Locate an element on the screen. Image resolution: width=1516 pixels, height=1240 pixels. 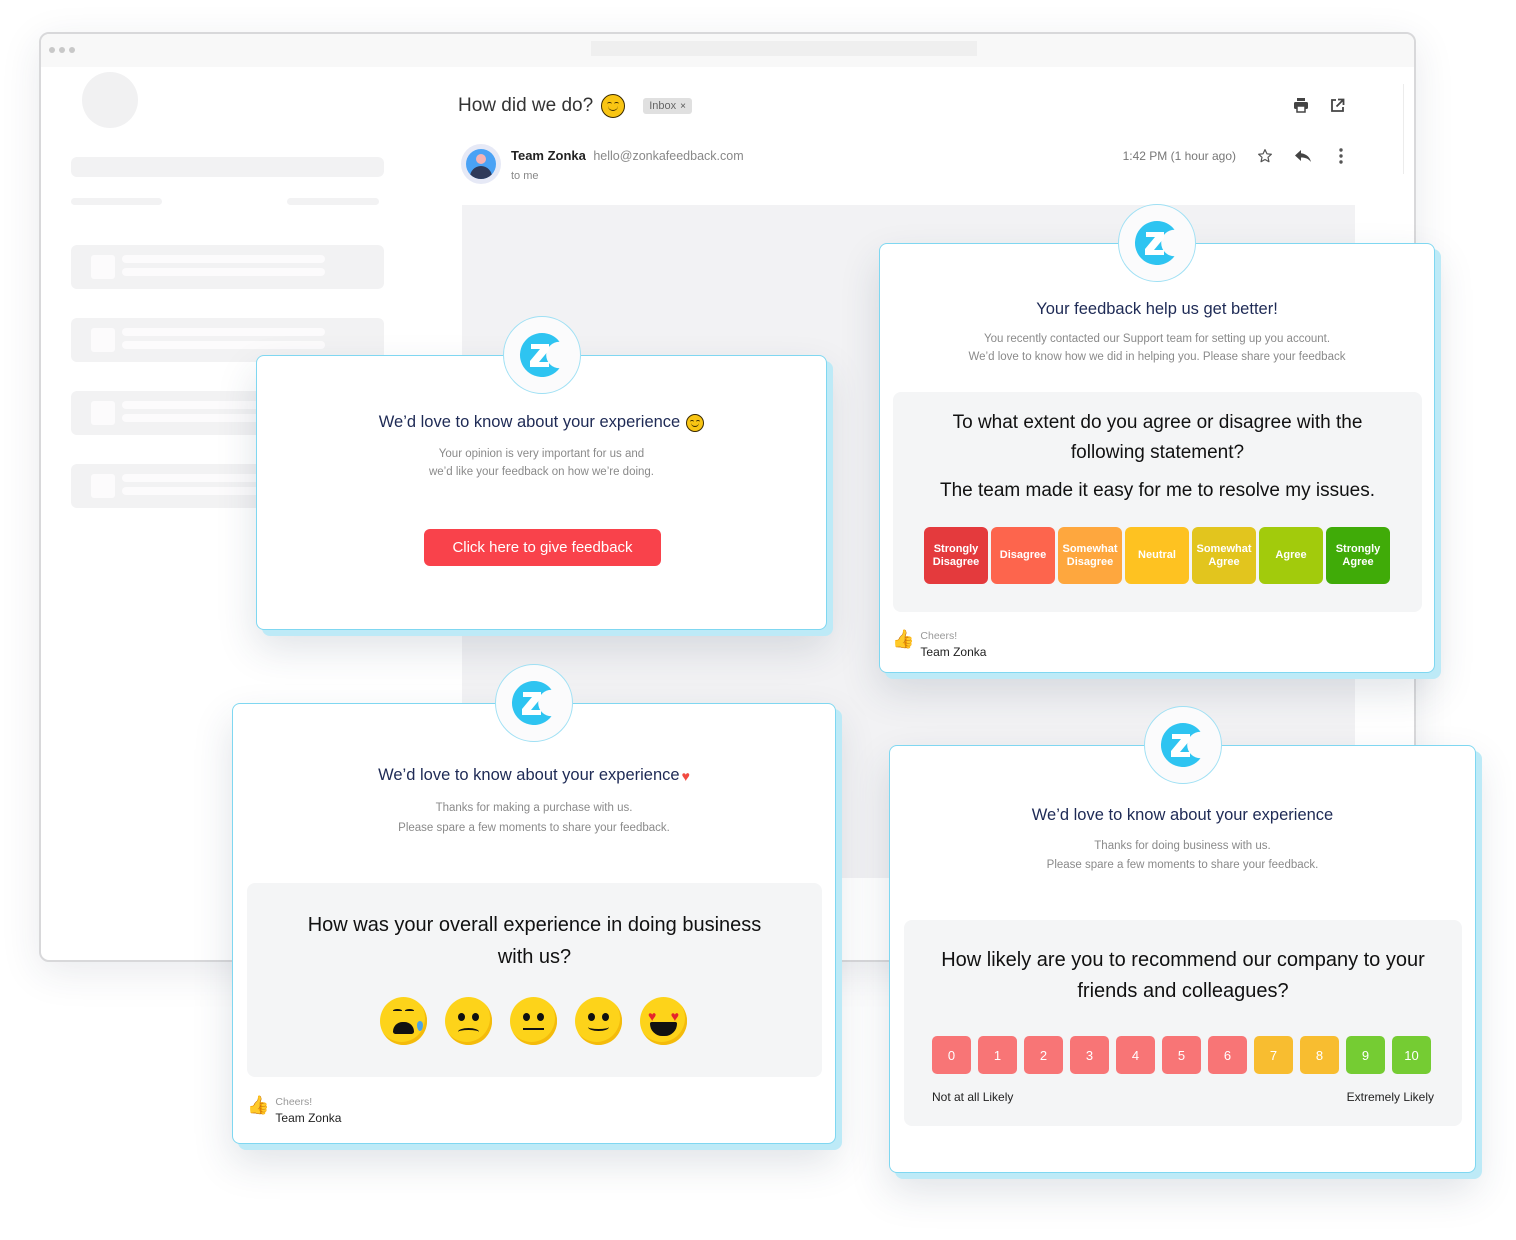
email-toolbar is located at coordinates (1319, 105).